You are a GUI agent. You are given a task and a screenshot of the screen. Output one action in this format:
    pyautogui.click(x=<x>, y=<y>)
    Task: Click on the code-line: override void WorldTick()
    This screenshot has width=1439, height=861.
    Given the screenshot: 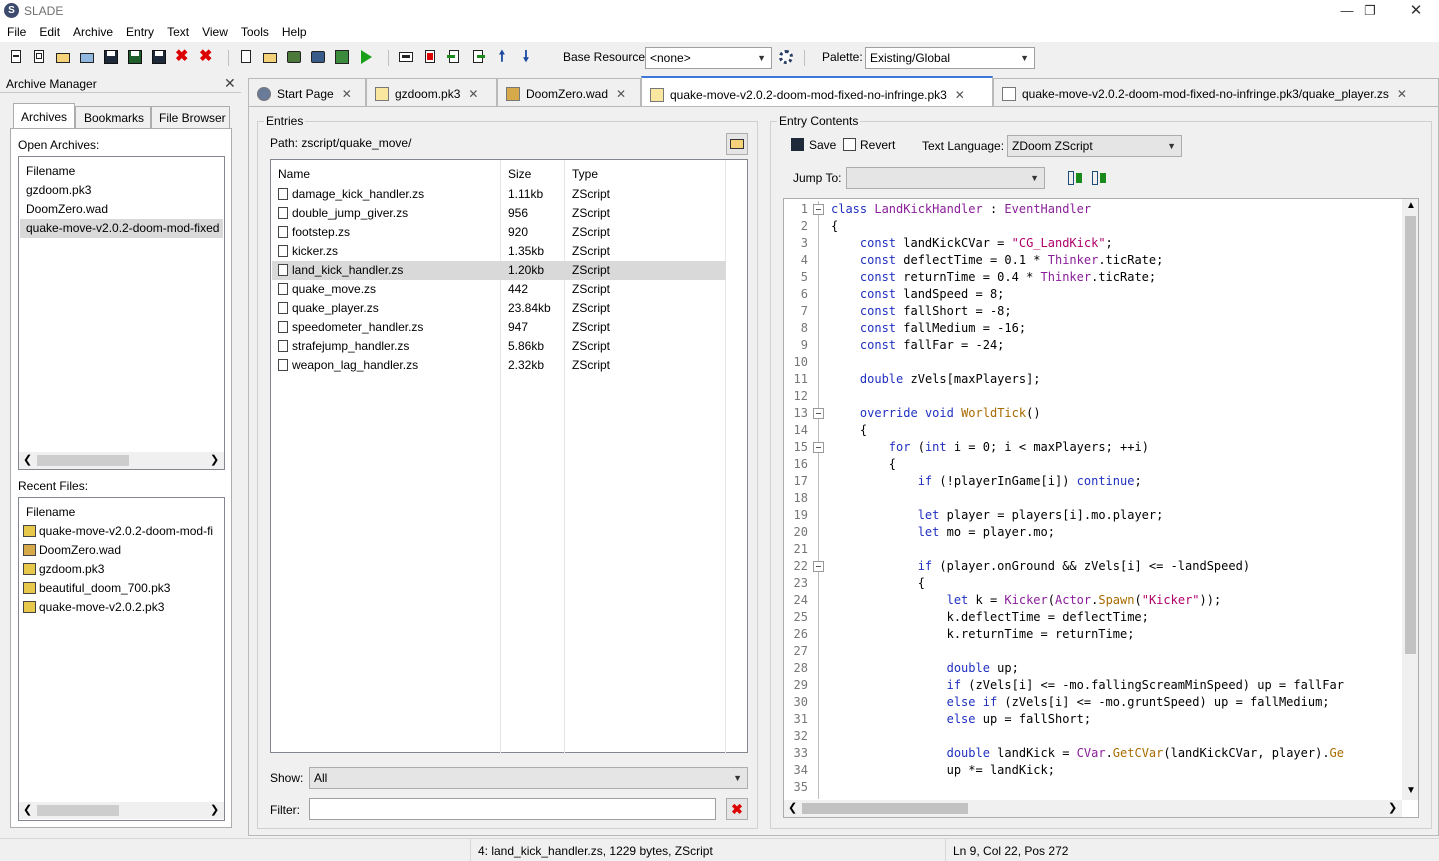 What is the action you would take?
    pyautogui.click(x=1116, y=413)
    